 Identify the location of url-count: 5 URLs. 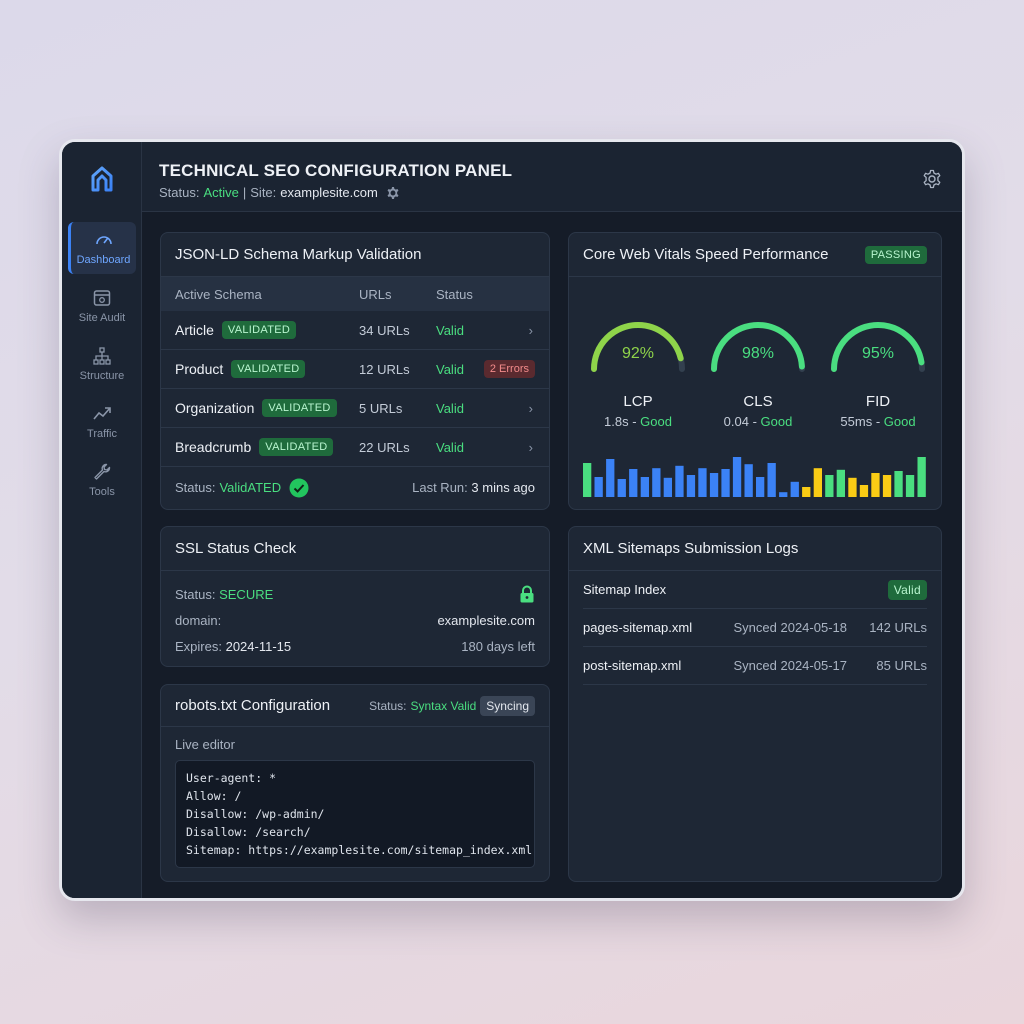
(381, 408).